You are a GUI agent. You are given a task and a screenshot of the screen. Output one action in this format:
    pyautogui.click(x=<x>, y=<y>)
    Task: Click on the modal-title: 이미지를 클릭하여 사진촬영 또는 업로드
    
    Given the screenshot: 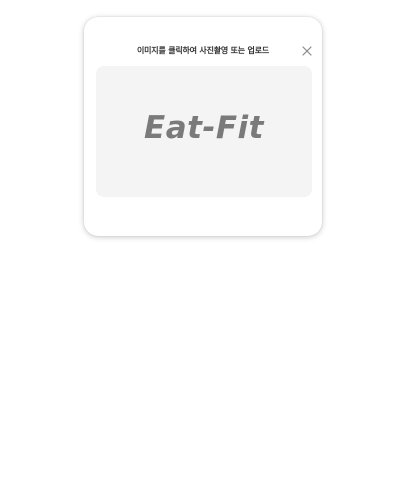 What is the action you would take?
    pyautogui.click(x=203, y=50)
    